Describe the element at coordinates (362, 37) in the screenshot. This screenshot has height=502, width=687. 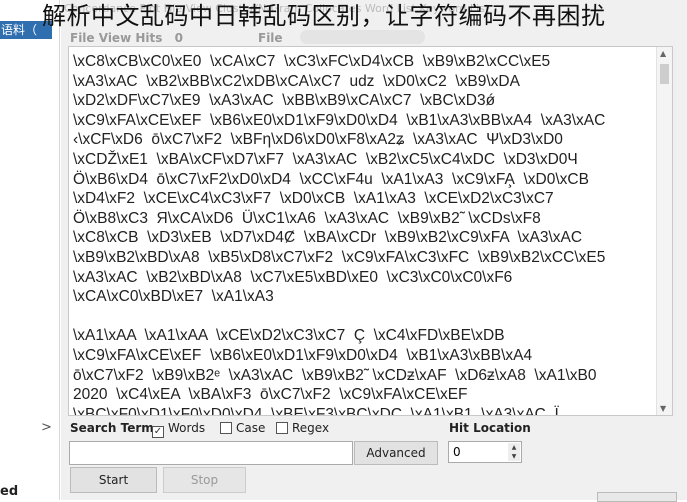
I see `file-name-blur` at that location.